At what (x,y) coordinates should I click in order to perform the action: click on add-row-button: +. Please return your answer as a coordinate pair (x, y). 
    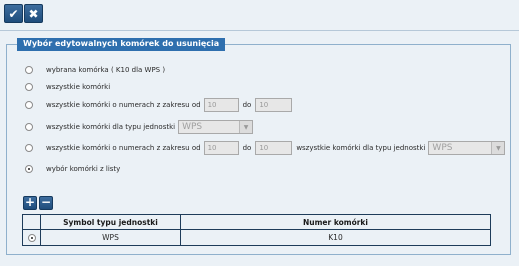
    Looking at the image, I should click on (30, 203).